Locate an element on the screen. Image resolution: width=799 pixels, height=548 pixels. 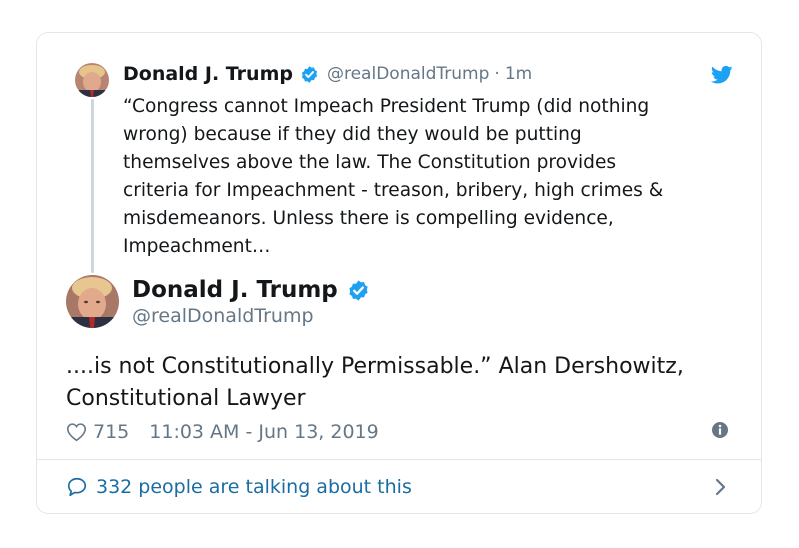
info-icon is located at coordinates (720, 430).